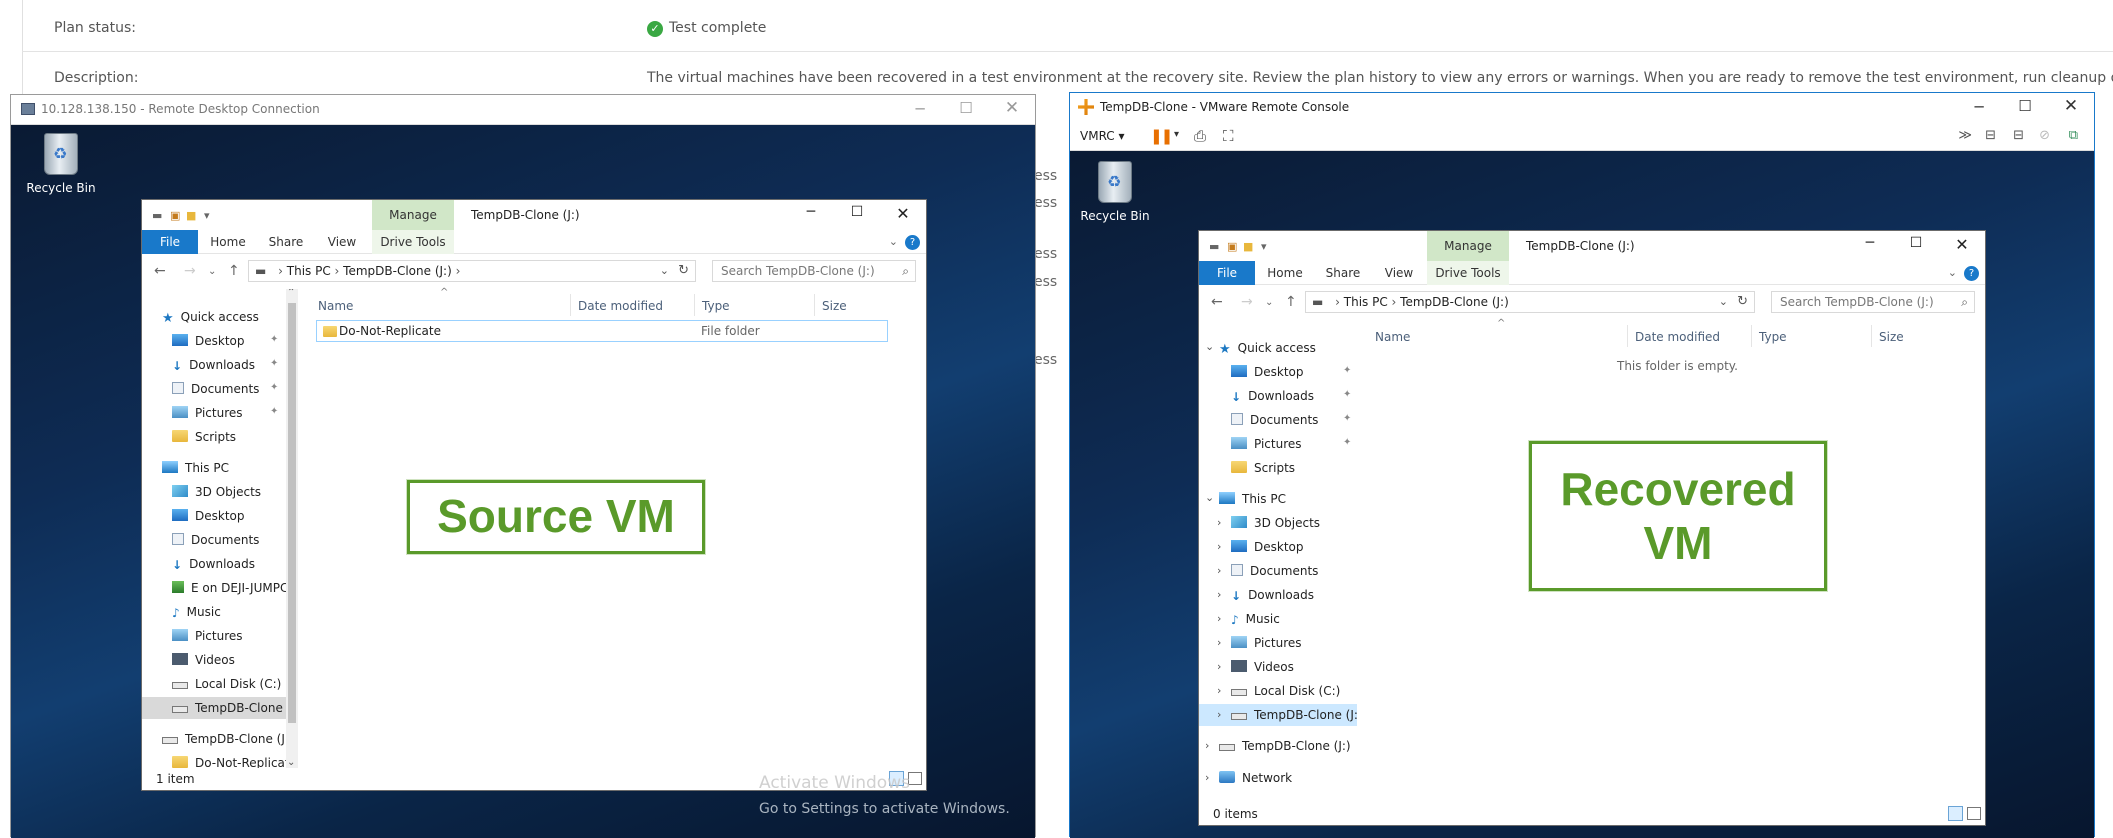  What do you see at coordinates (664, 271) in the screenshot?
I see `address-dropdown-icon: ⌄` at bounding box center [664, 271].